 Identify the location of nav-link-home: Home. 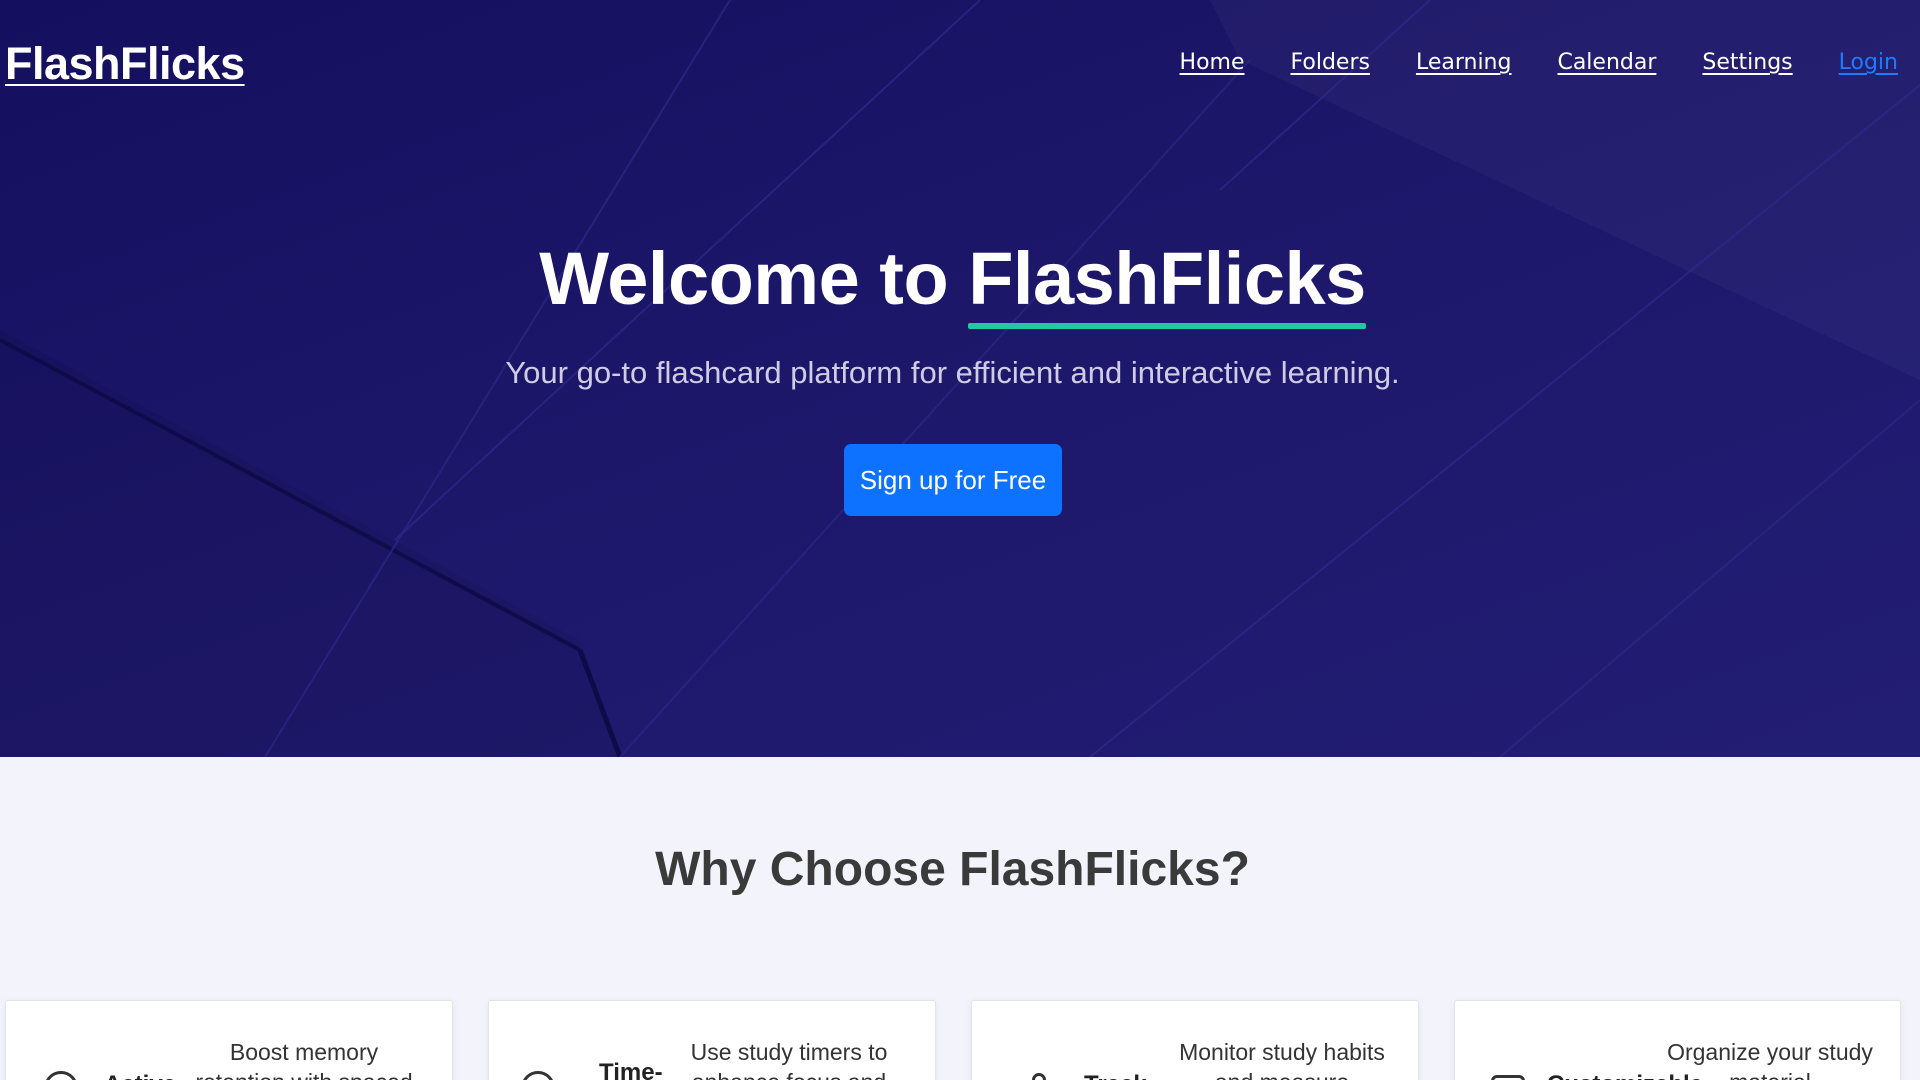
(1212, 62).